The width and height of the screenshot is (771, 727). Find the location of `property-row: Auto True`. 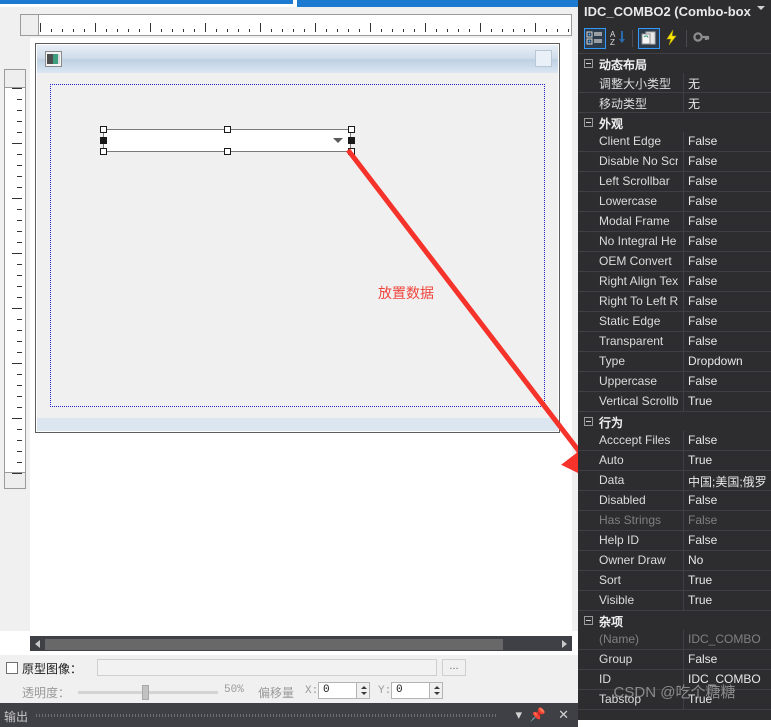

property-row: Auto True is located at coordinates (674, 461).